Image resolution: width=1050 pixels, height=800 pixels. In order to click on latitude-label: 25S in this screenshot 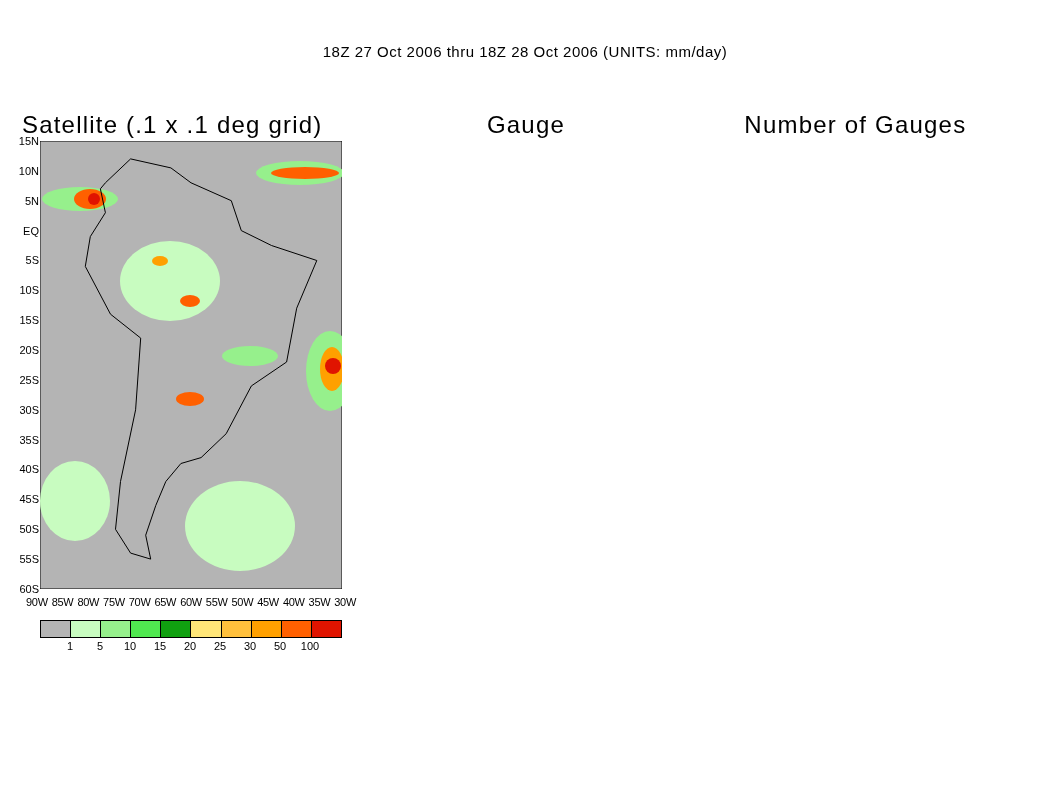, I will do `click(29, 379)`.